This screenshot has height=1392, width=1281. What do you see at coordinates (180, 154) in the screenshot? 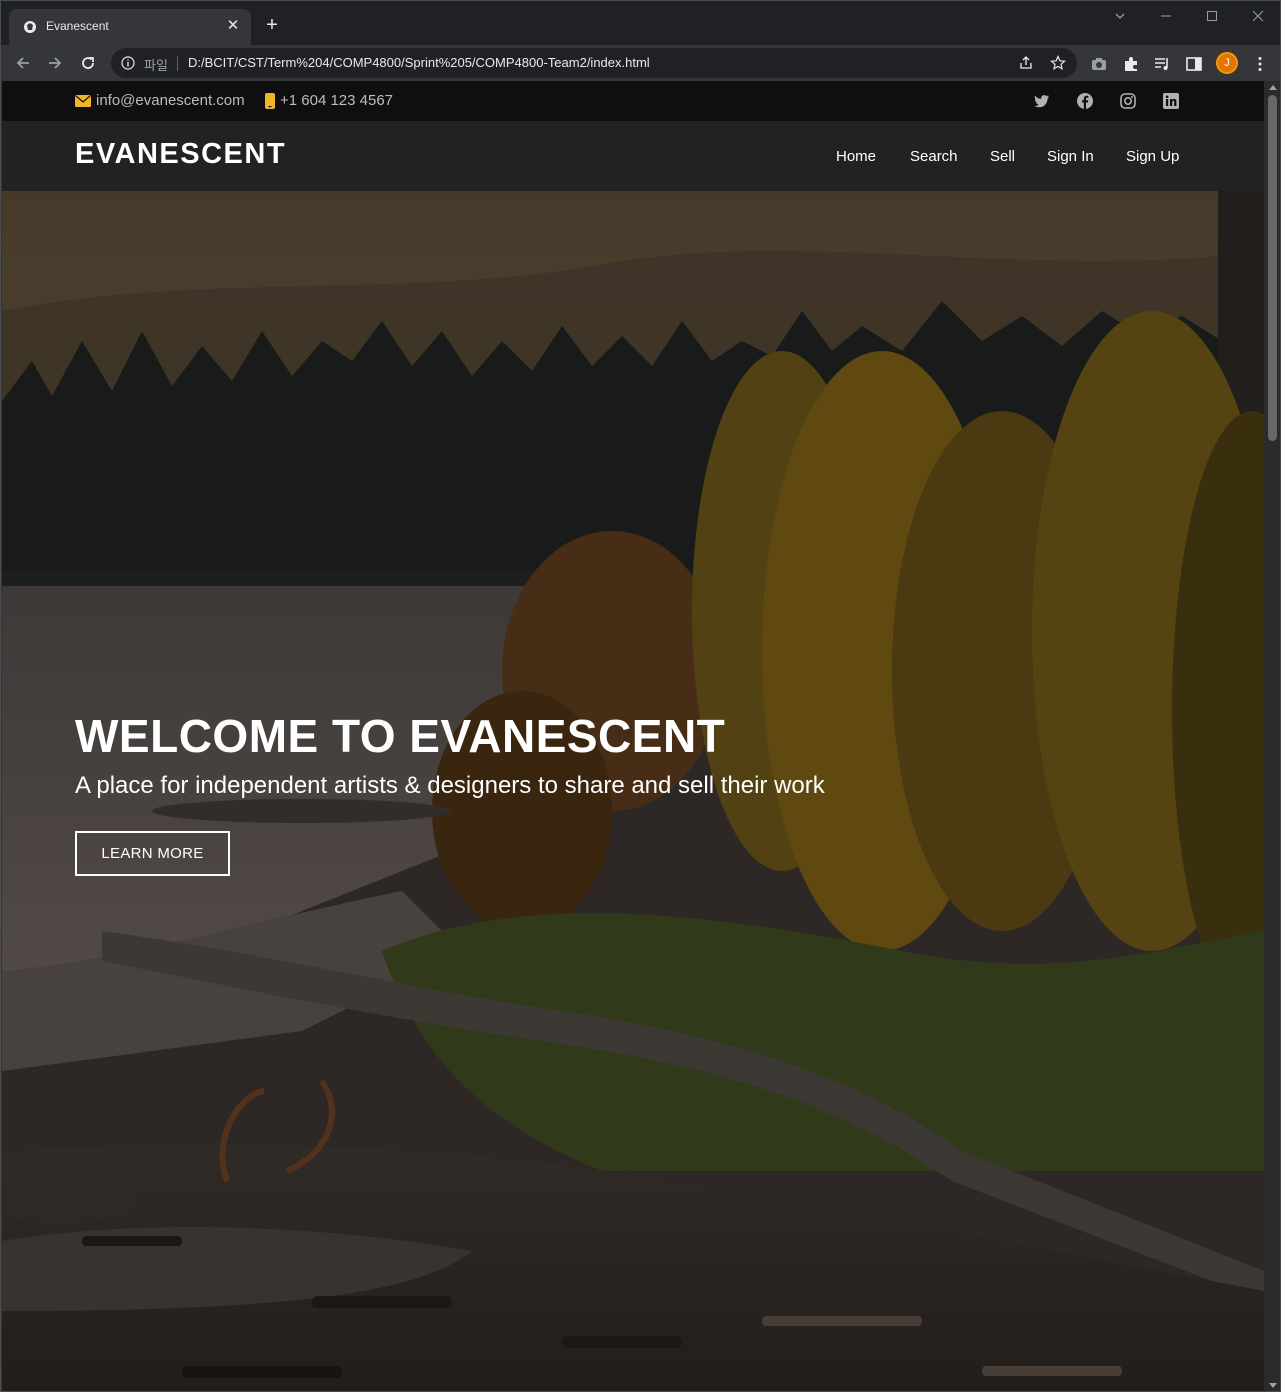
I see `site-logo: EVANESCENT` at bounding box center [180, 154].